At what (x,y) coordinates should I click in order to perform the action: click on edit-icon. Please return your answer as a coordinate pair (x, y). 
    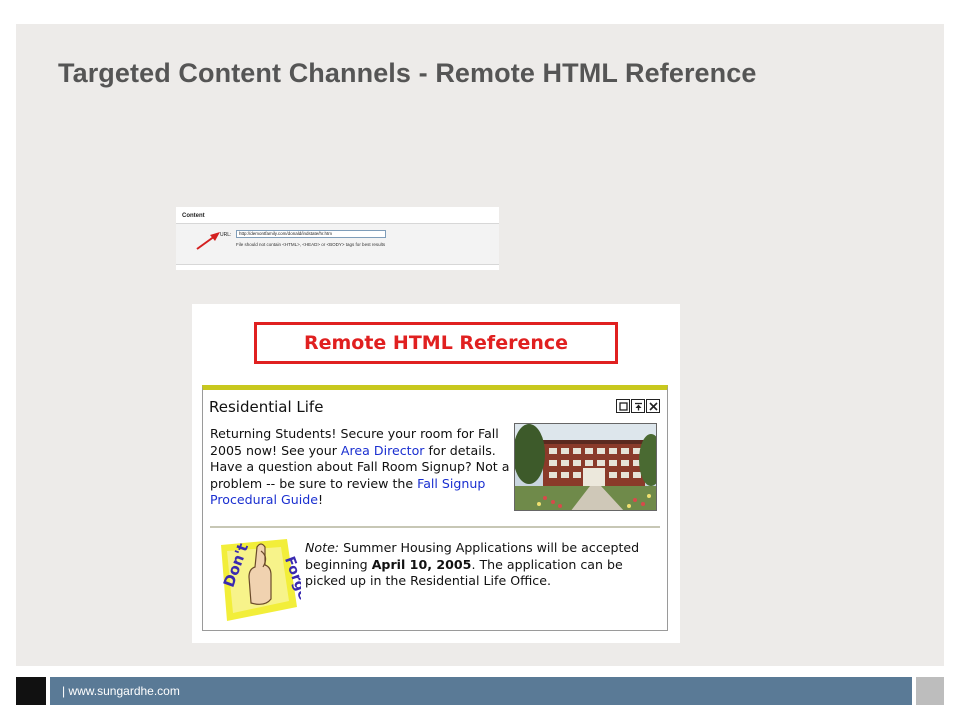
    Looking at the image, I should click on (623, 406).